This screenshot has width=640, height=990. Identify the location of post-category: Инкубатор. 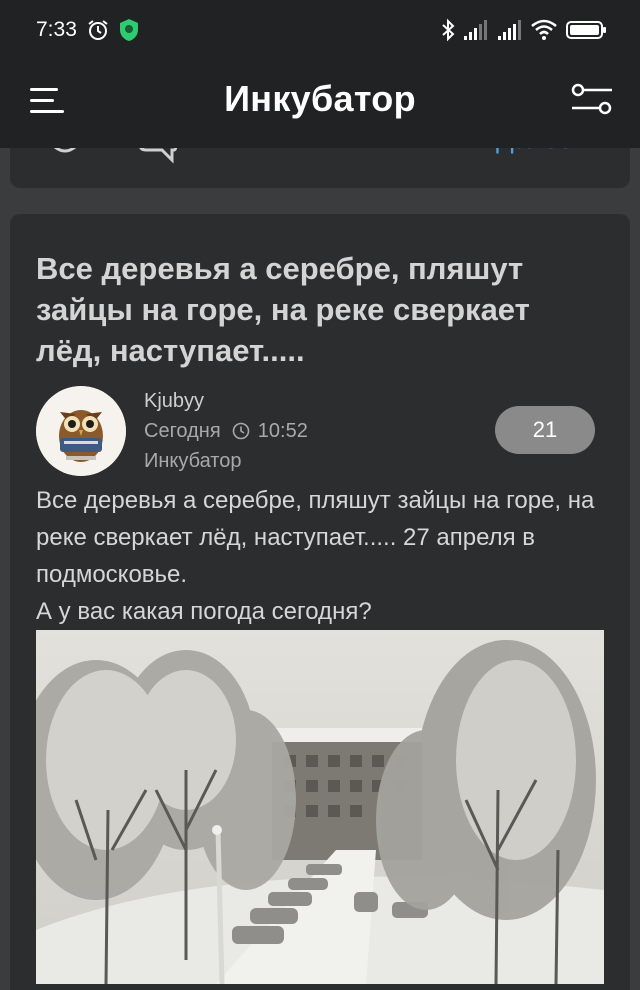
(192, 461).